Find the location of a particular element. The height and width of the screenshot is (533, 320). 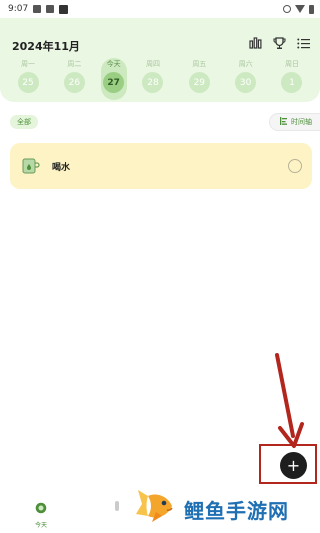

nav-today: 今天 is located at coordinates (41, 514).